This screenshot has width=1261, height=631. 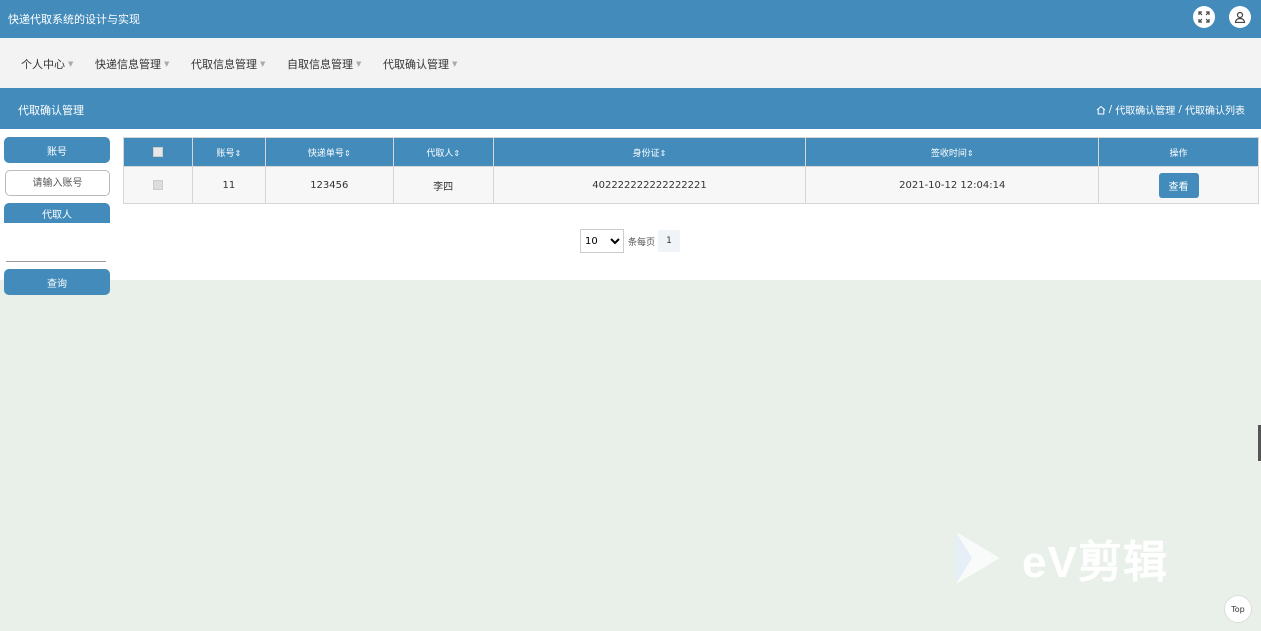 What do you see at coordinates (649, 185) in the screenshot?
I see `cell-id-card: 402222222222222221` at bounding box center [649, 185].